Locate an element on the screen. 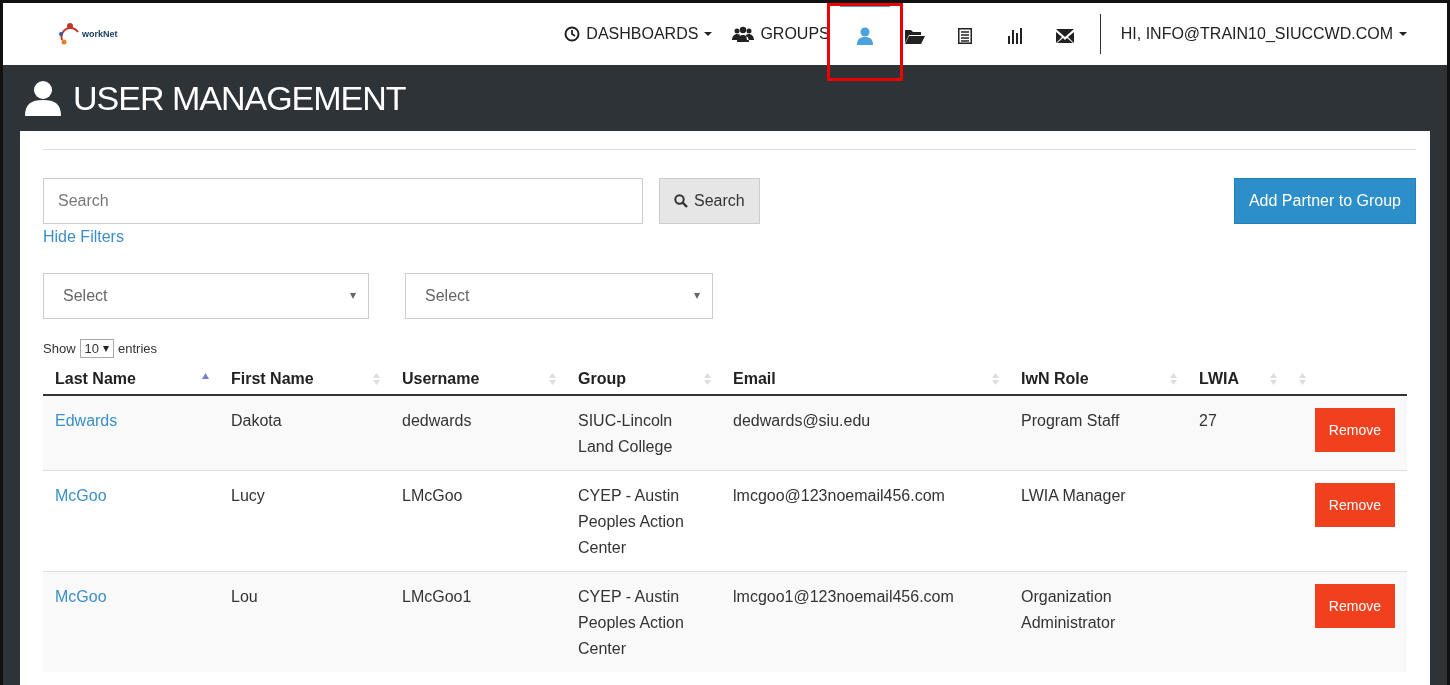 The height and width of the screenshot is (685, 1450). table-cell: lmcgoo@123noemail456.com is located at coordinates (839, 495).